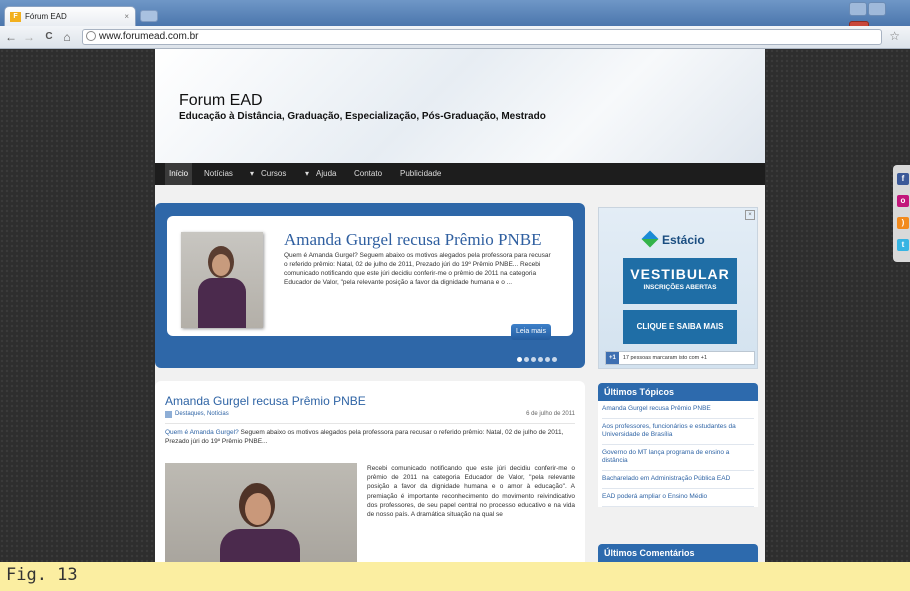  Describe the element at coordinates (67, 37) in the screenshot. I see `home-button: ⌂` at that location.